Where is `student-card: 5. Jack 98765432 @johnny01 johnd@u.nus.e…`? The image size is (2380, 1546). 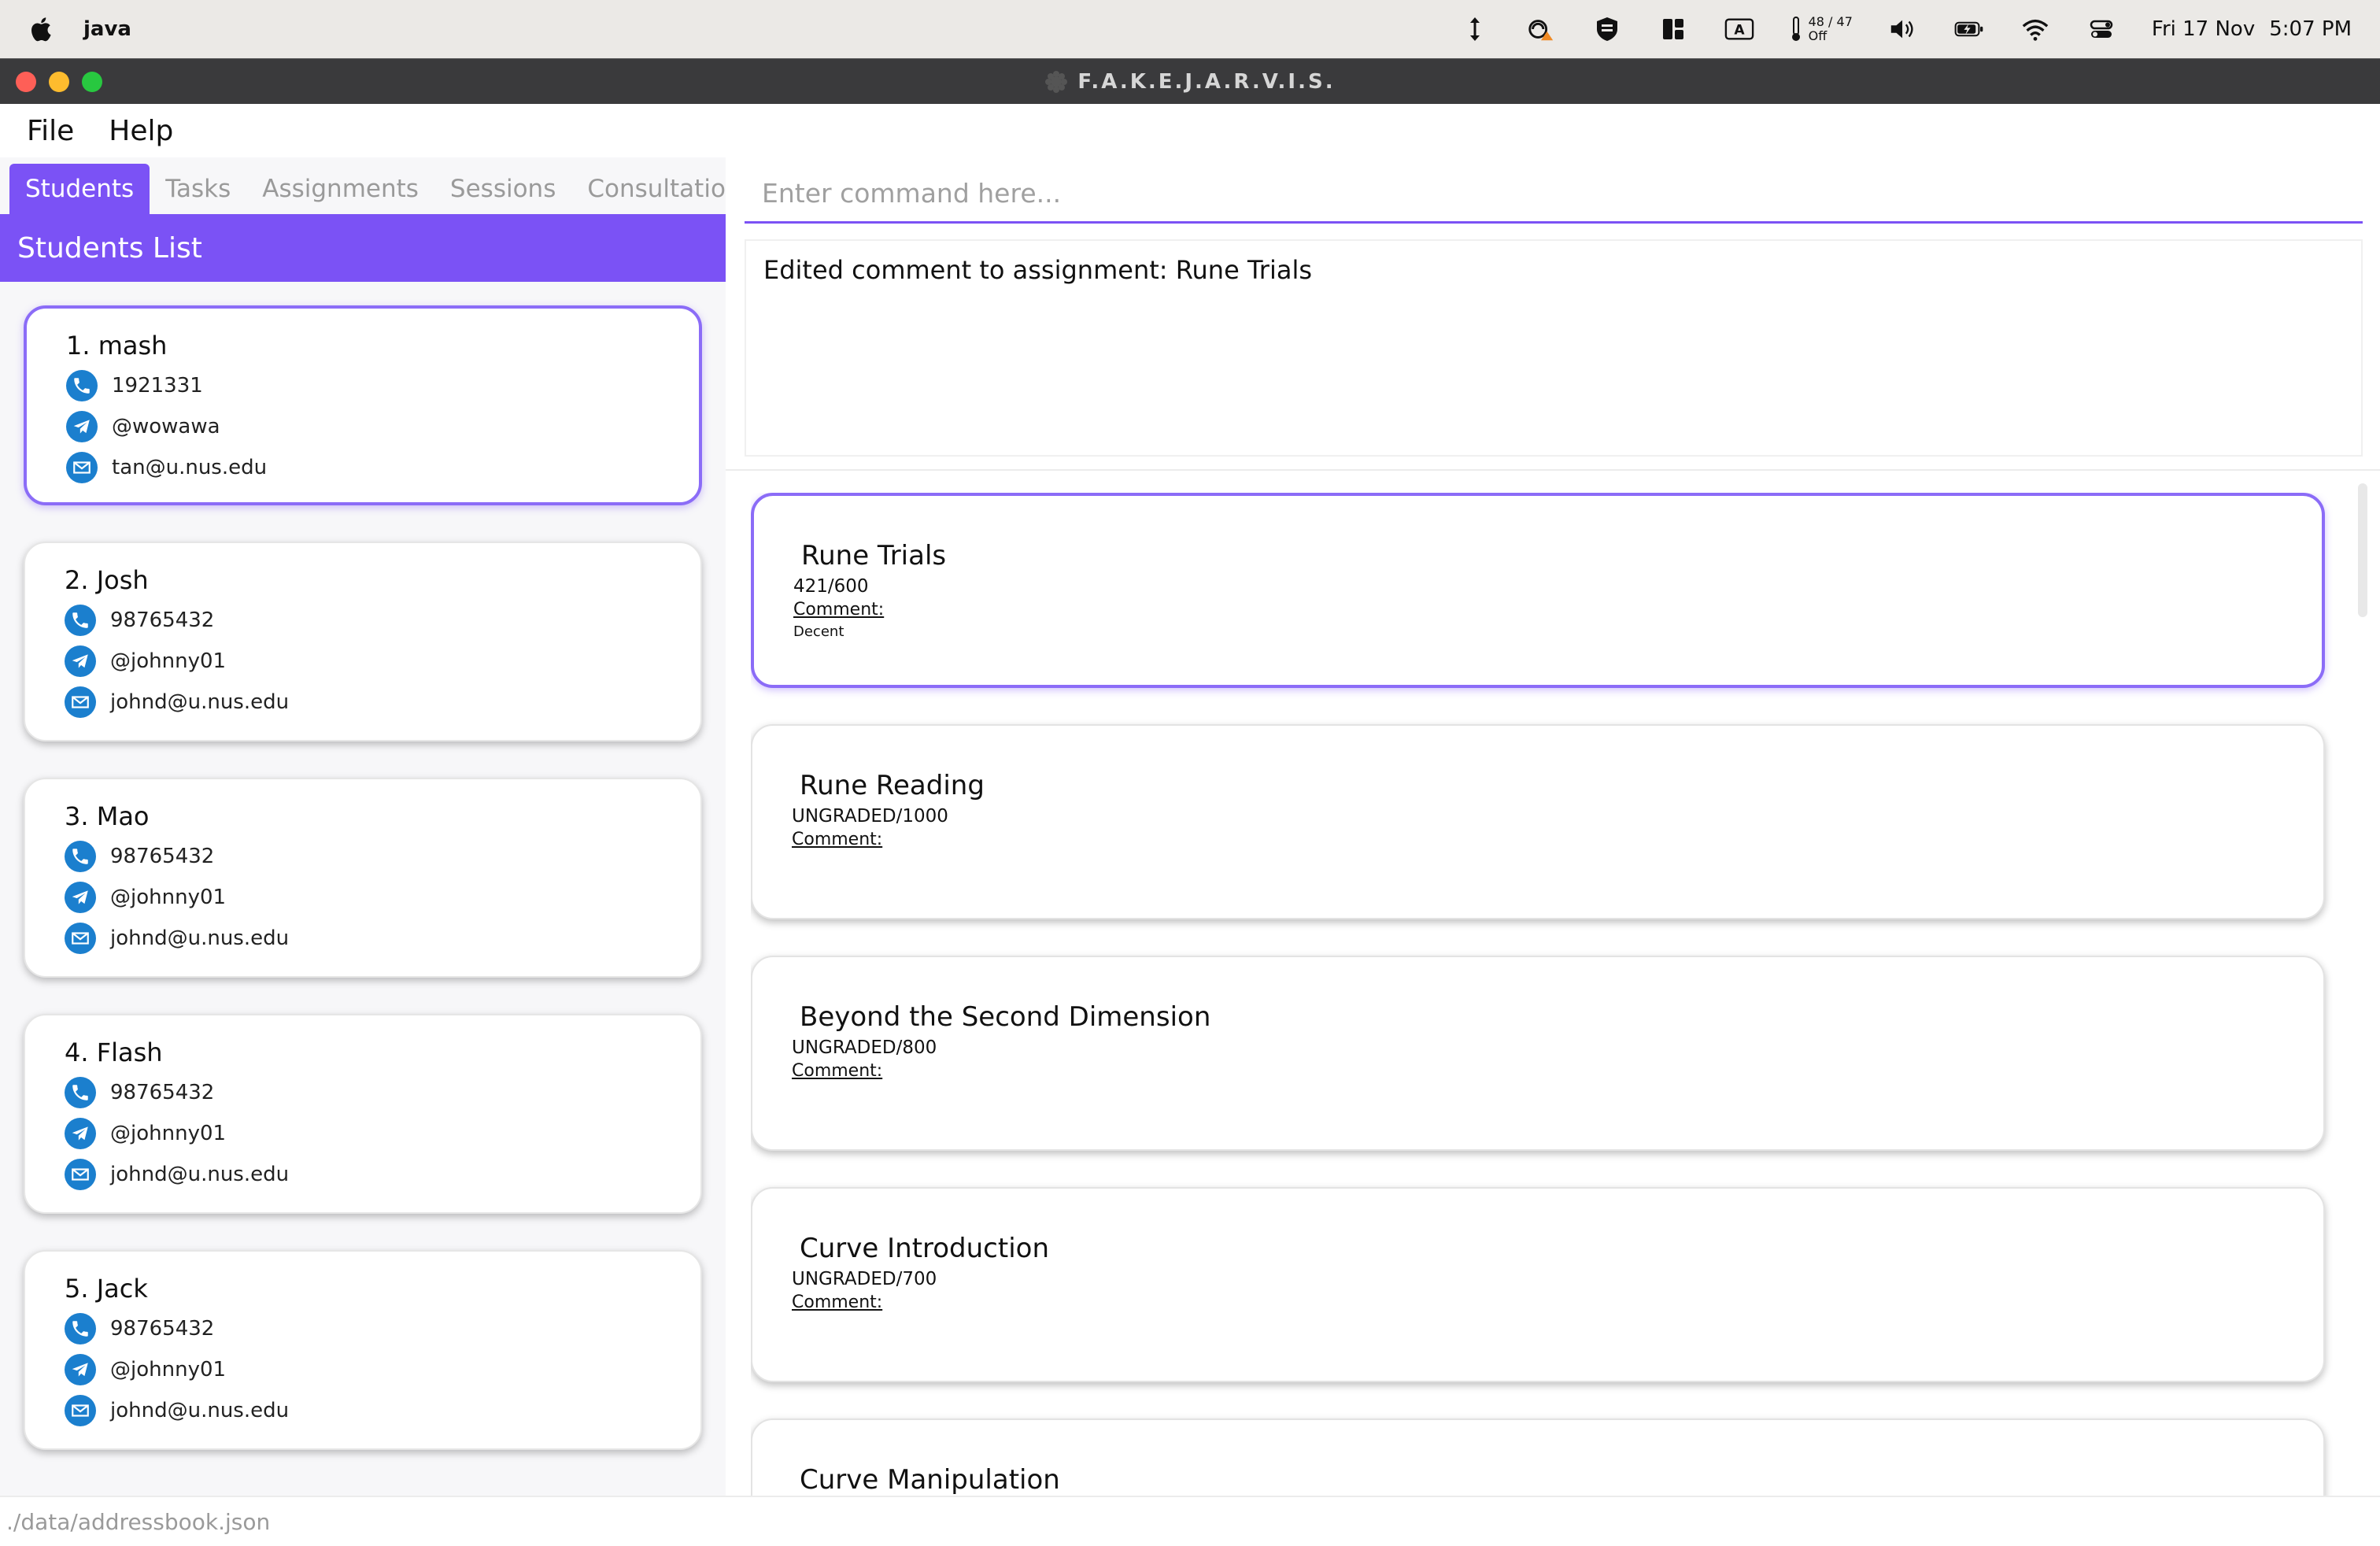
student-card: 5. Jack 98765432 @johnny01 johnd@u.nus.e… is located at coordinates (363, 1350).